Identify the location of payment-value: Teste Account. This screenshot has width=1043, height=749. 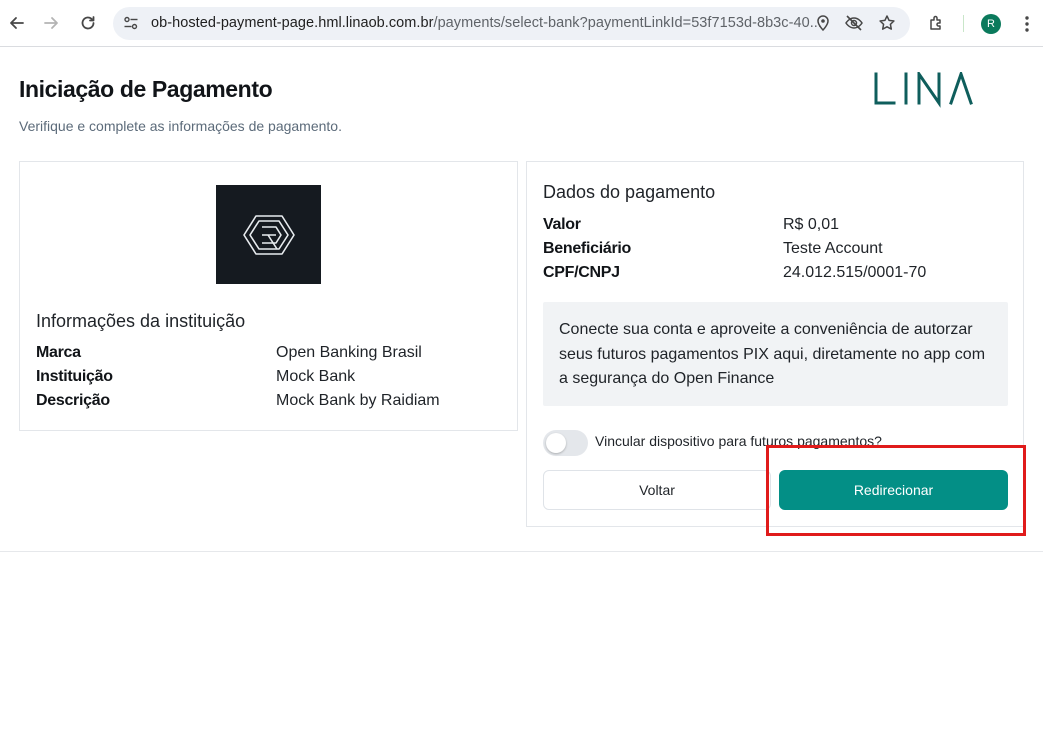
(833, 248).